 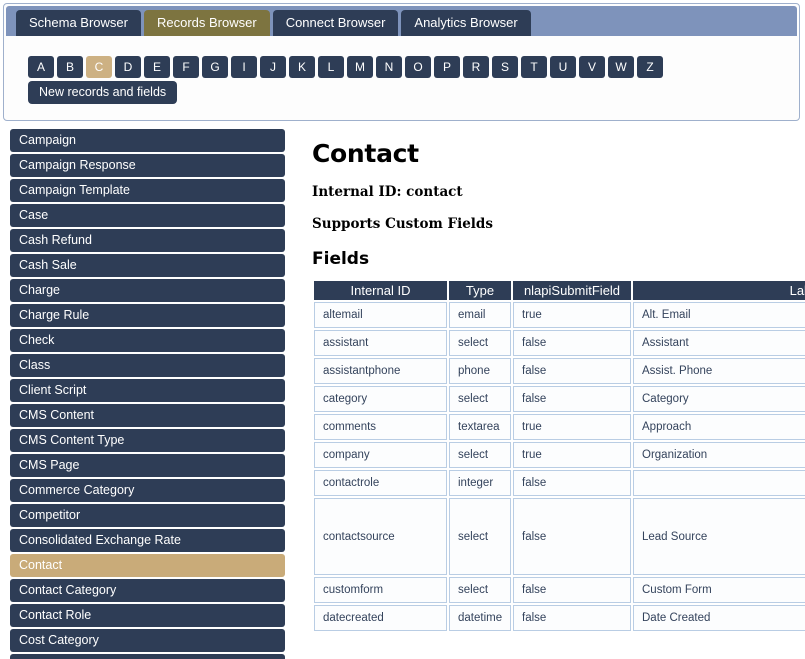 I want to click on sidebar-item-client-script: Client Script, so click(x=147, y=390).